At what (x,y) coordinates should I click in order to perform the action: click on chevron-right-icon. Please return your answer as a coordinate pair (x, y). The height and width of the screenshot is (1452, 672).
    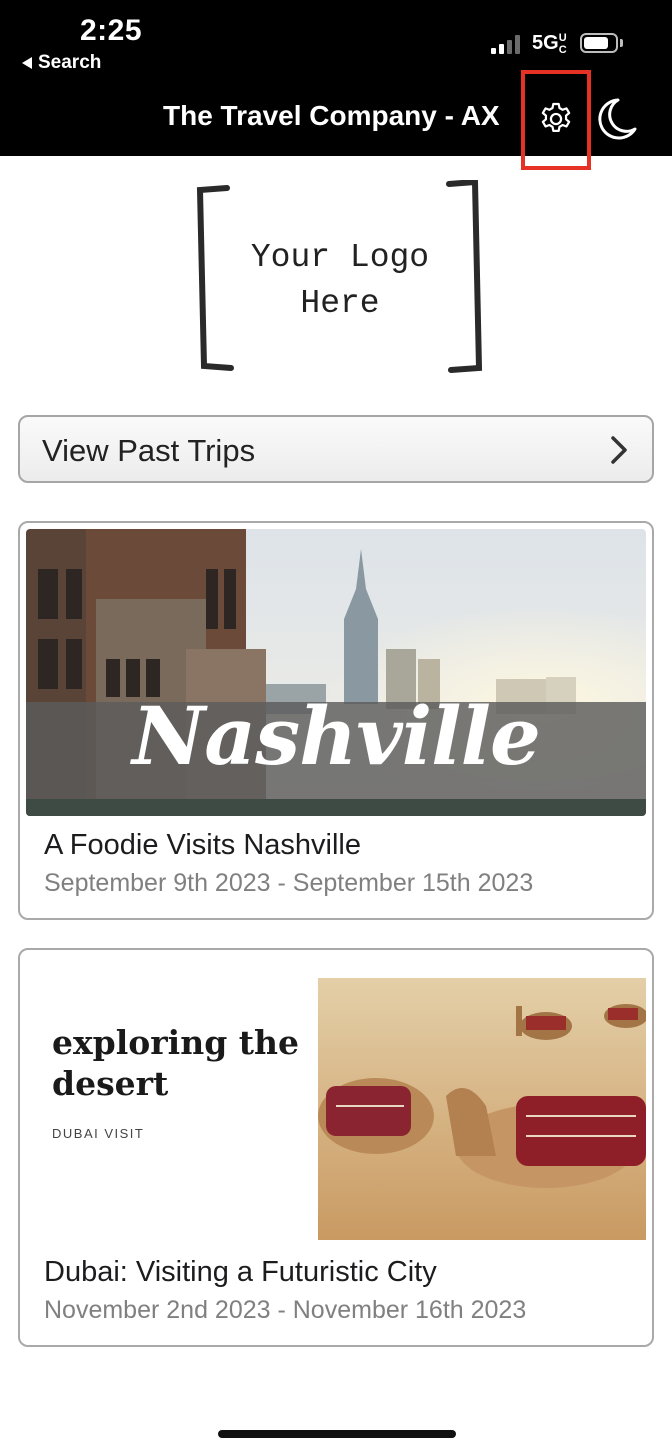
    Looking at the image, I should click on (619, 450).